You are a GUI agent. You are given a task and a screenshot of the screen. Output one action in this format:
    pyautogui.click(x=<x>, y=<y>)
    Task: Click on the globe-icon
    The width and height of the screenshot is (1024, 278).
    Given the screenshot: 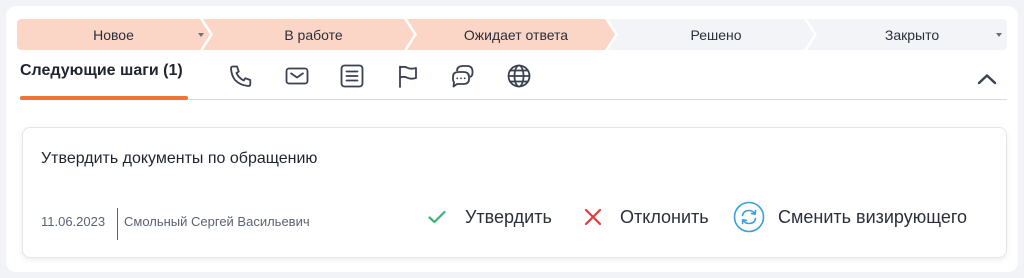 What is the action you would take?
    pyautogui.click(x=519, y=76)
    